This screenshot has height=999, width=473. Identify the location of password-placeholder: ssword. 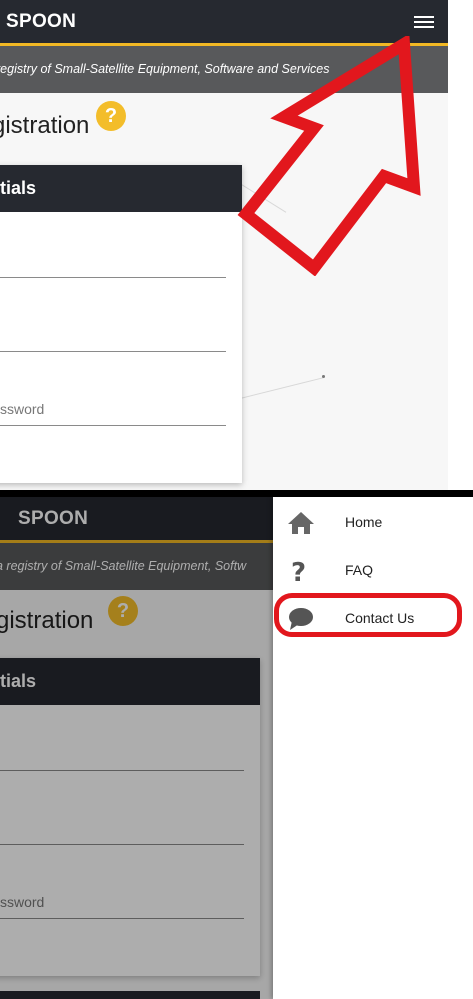
(22, 409).